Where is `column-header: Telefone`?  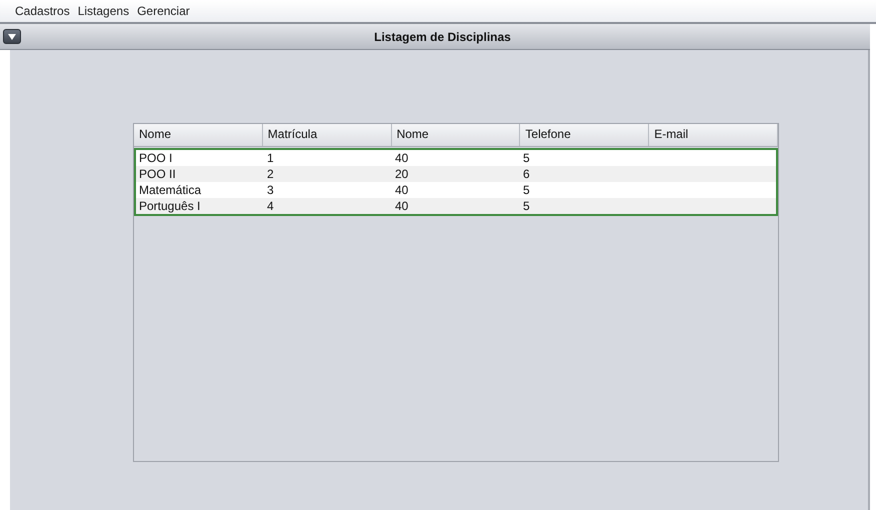
column-header: Telefone is located at coordinates (585, 135).